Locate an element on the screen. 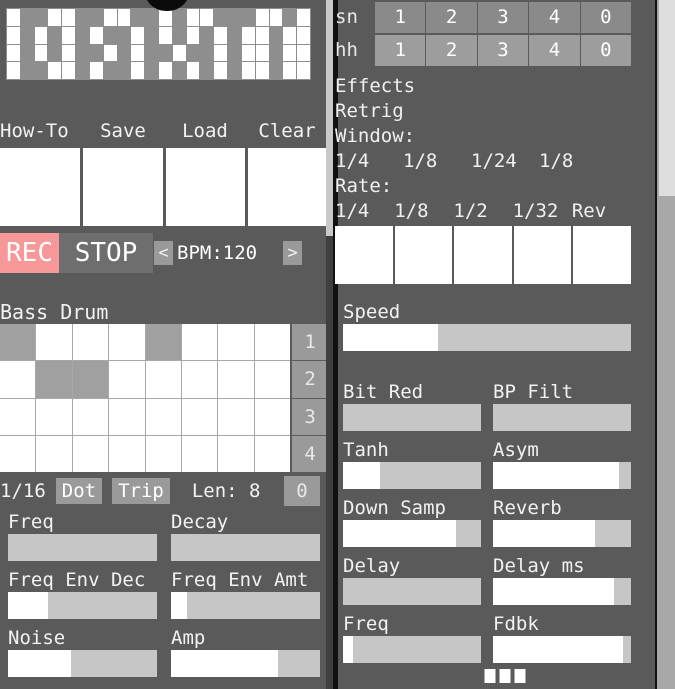 The image size is (675, 689). bpm-increment-button: > is located at coordinates (293, 253).